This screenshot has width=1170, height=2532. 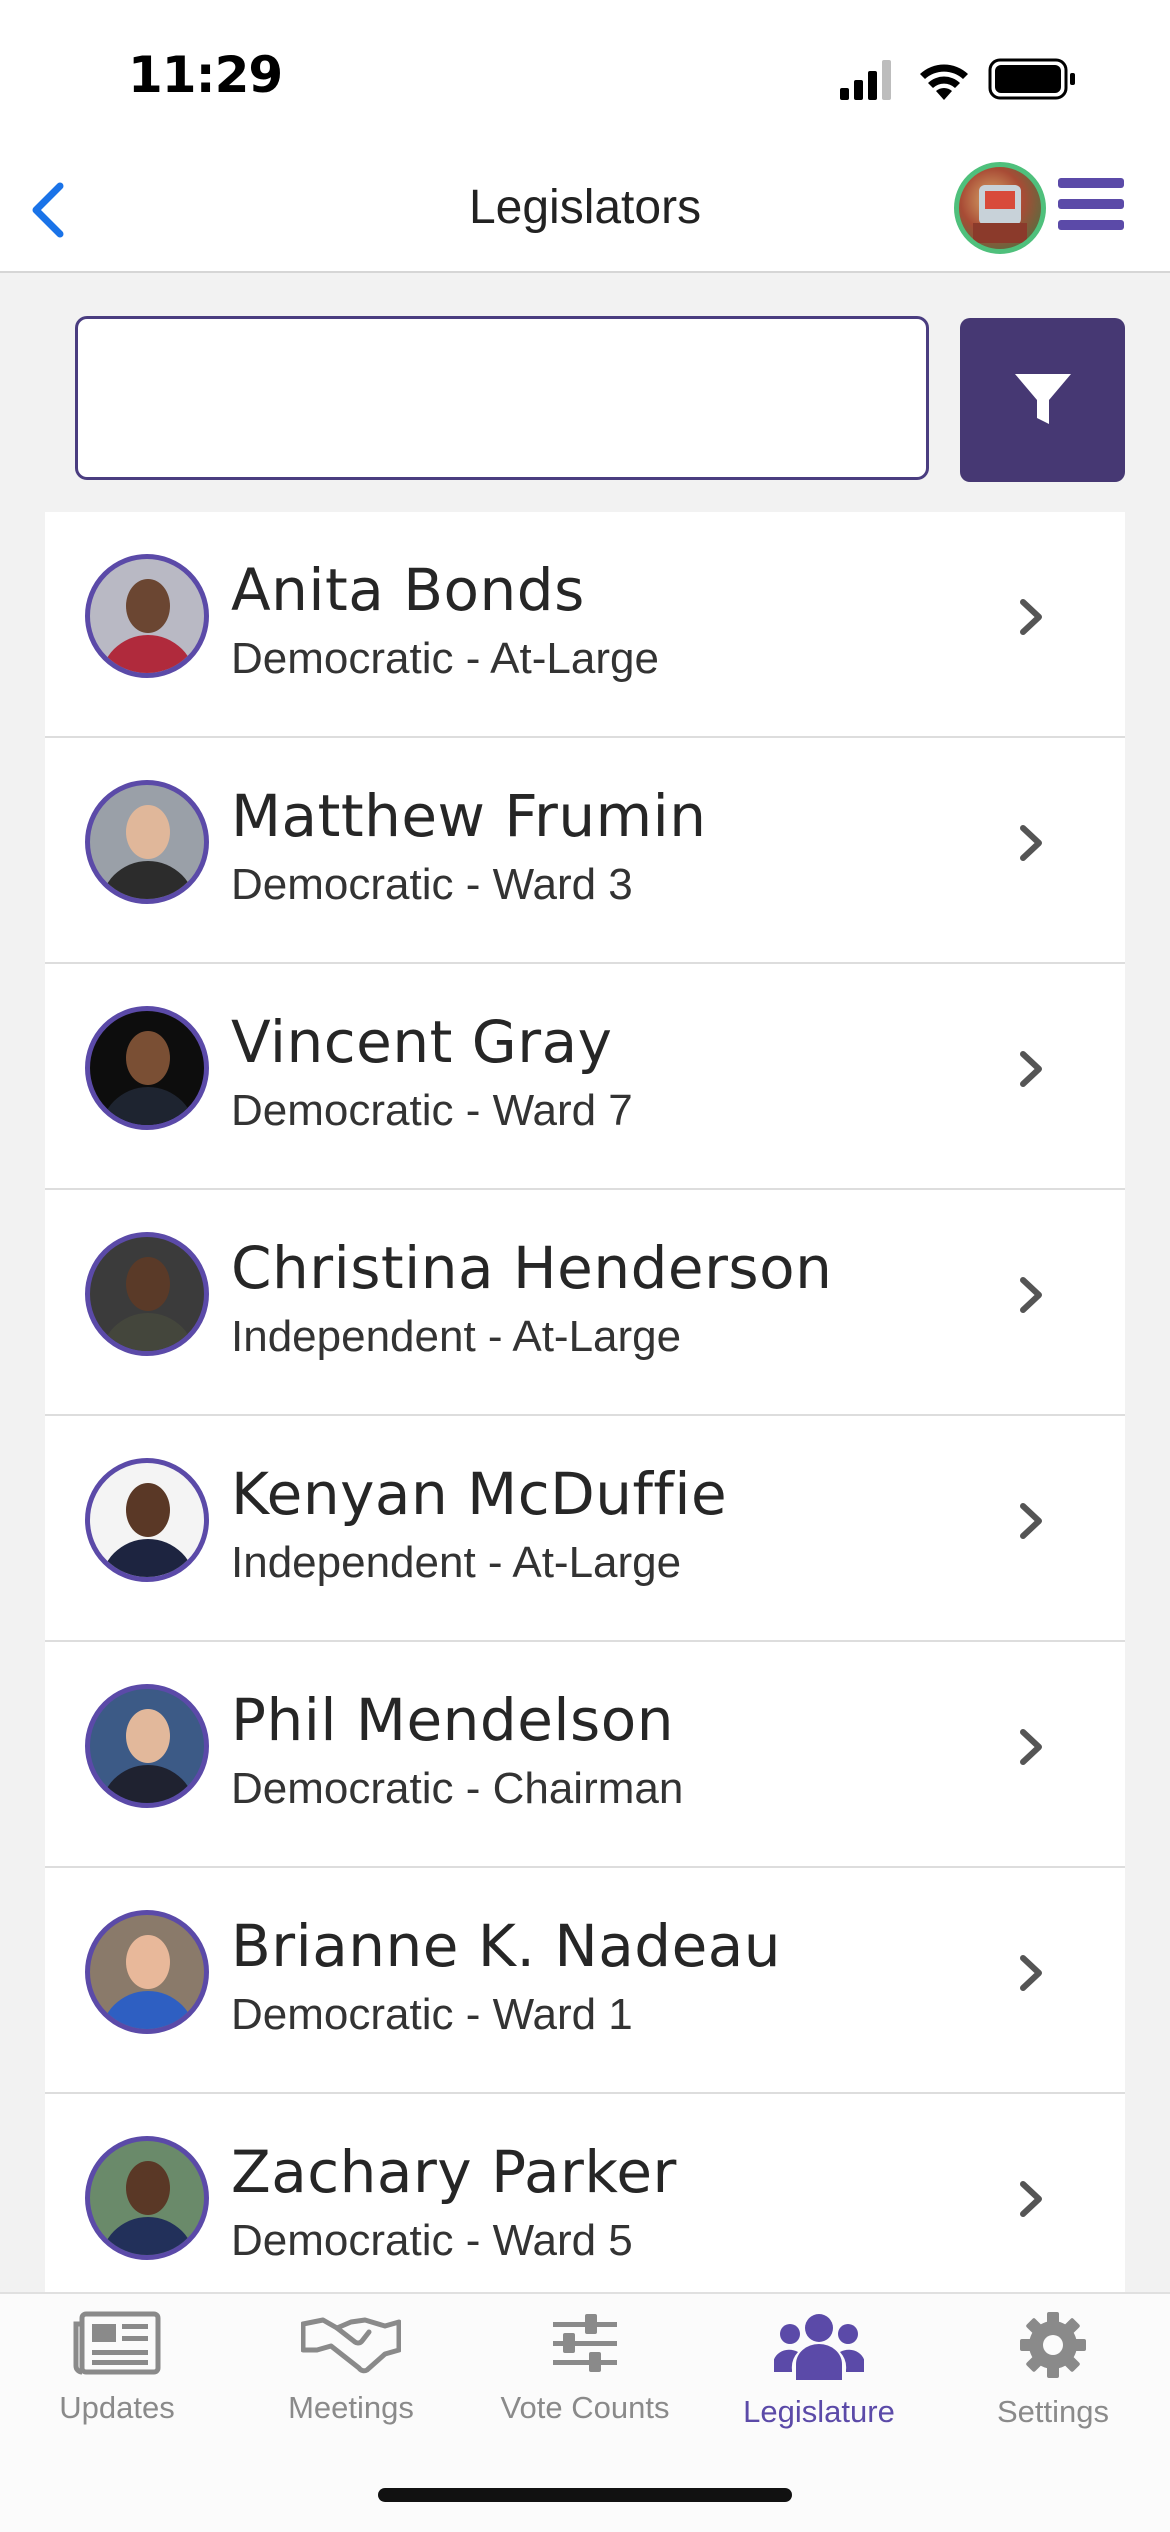 What do you see at coordinates (422, 1042) in the screenshot?
I see `legislator-name: Vincent Gray` at bounding box center [422, 1042].